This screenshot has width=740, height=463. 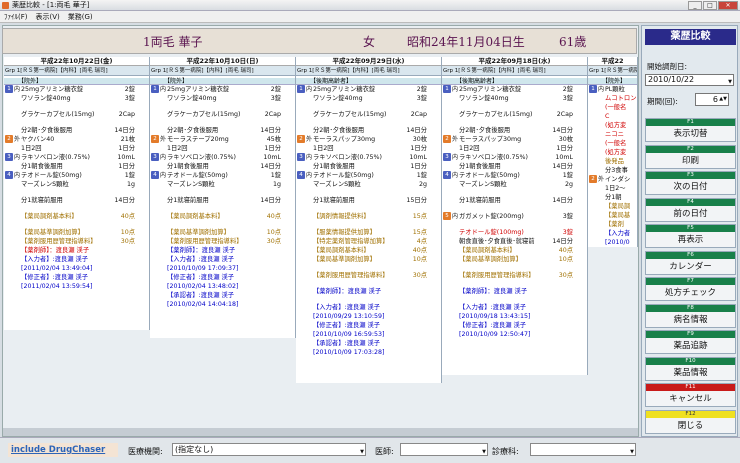 I want to click on column-date: 平成22年09月29日(水), so click(x=368, y=61).